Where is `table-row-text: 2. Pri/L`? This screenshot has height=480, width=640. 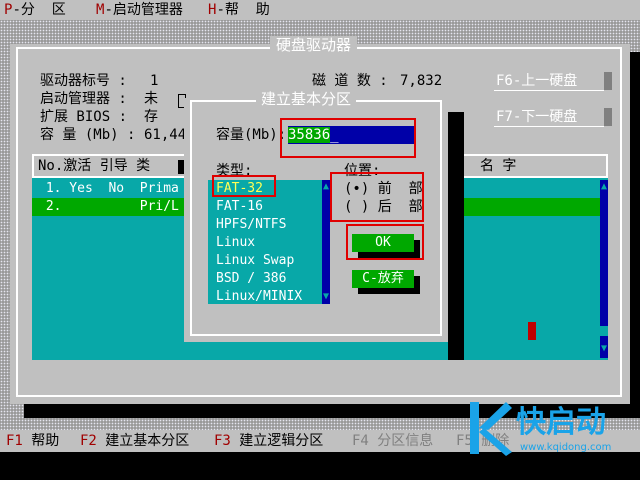
table-row-text: 2. Pri/L is located at coordinates (108, 206).